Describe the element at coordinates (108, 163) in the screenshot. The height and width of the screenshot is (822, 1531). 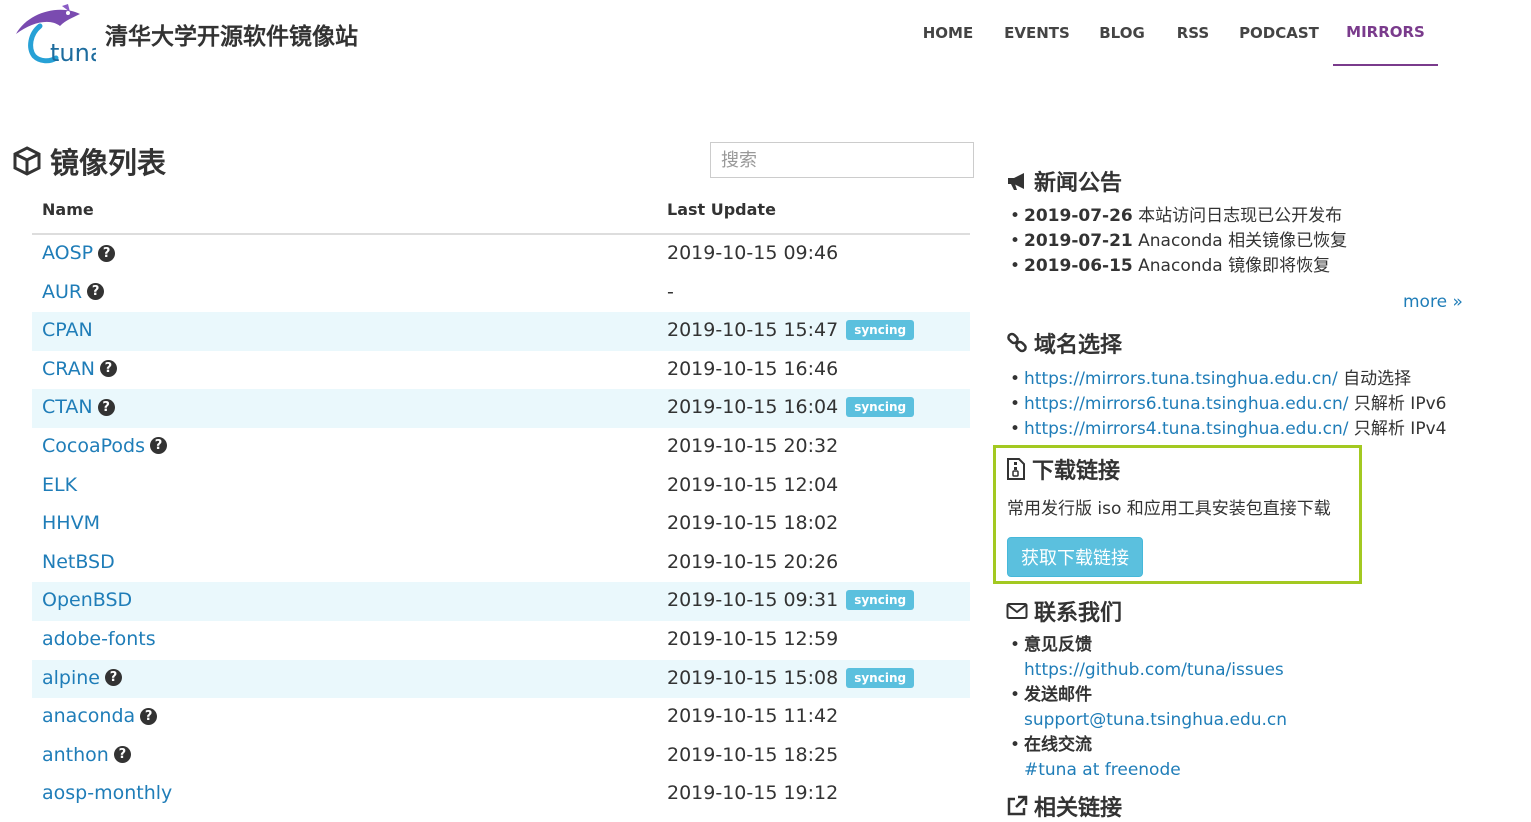
I see `mirror-list-title: 镜像列表` at that location.